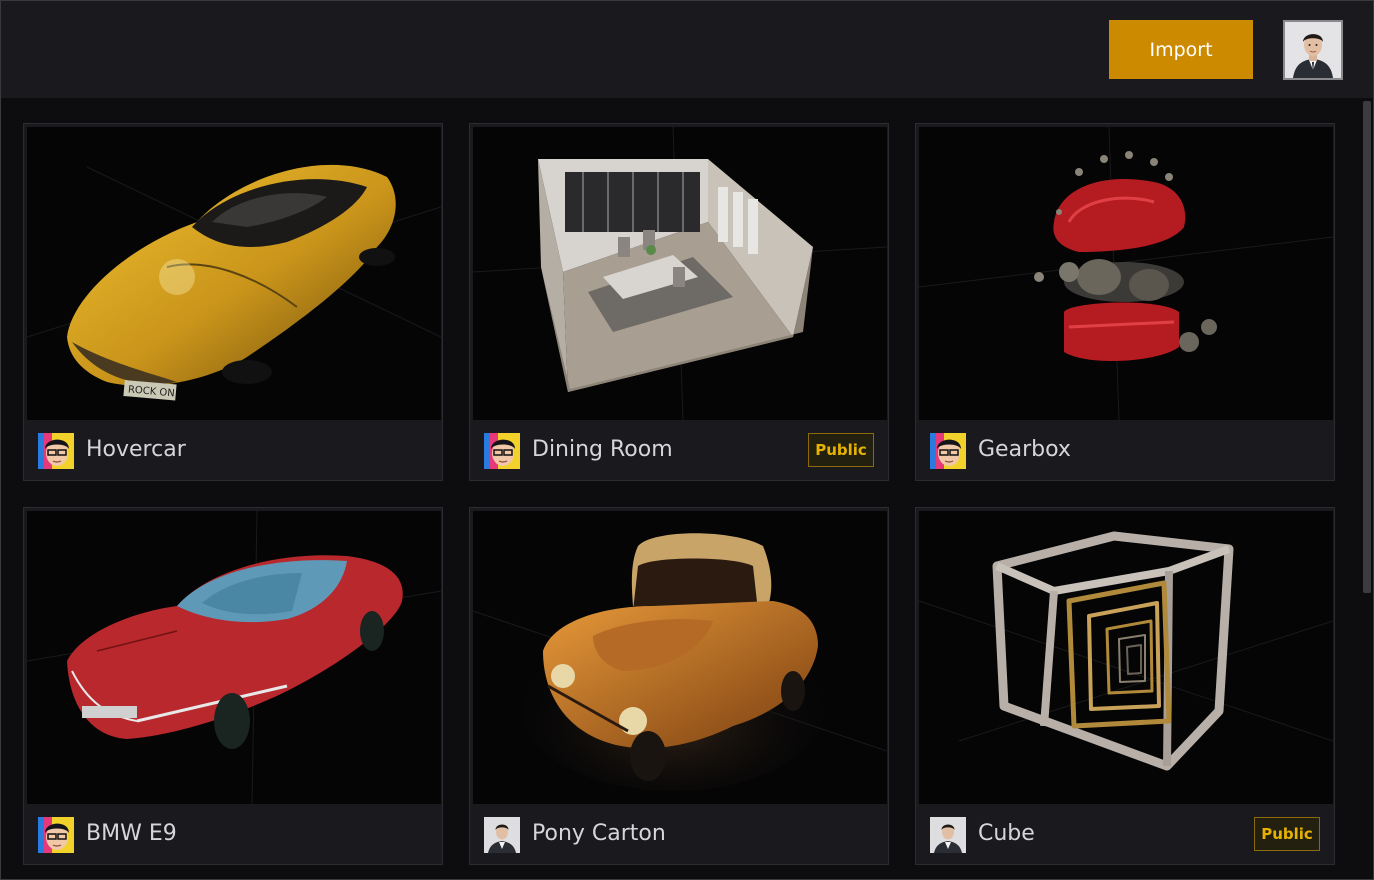  I want to click on card-footer: Cube Public, so click(1125, 834).